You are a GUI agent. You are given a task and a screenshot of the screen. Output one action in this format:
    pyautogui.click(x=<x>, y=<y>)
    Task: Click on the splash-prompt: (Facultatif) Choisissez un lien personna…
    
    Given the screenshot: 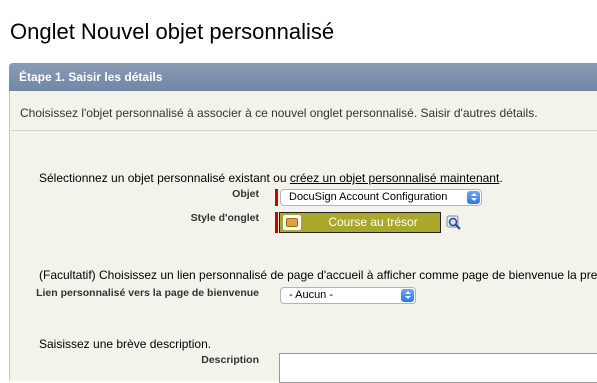 What is the action you would take?
    pyautogui.click(x=318, y=275)
    